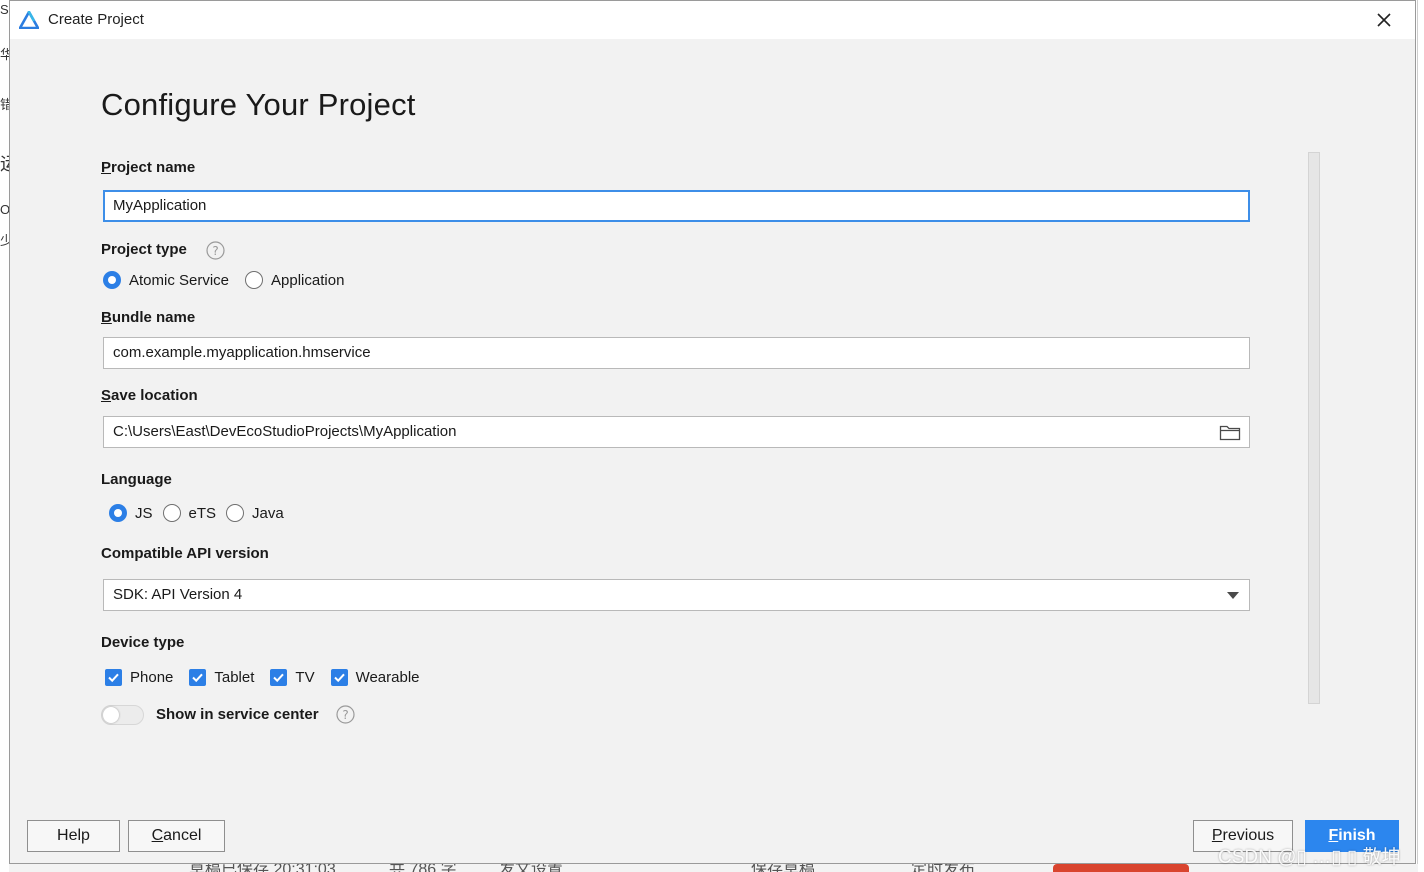 The image size is (1424, 872). I want to click on radio-atomic-service: Atomic Service, so click(166, 280).